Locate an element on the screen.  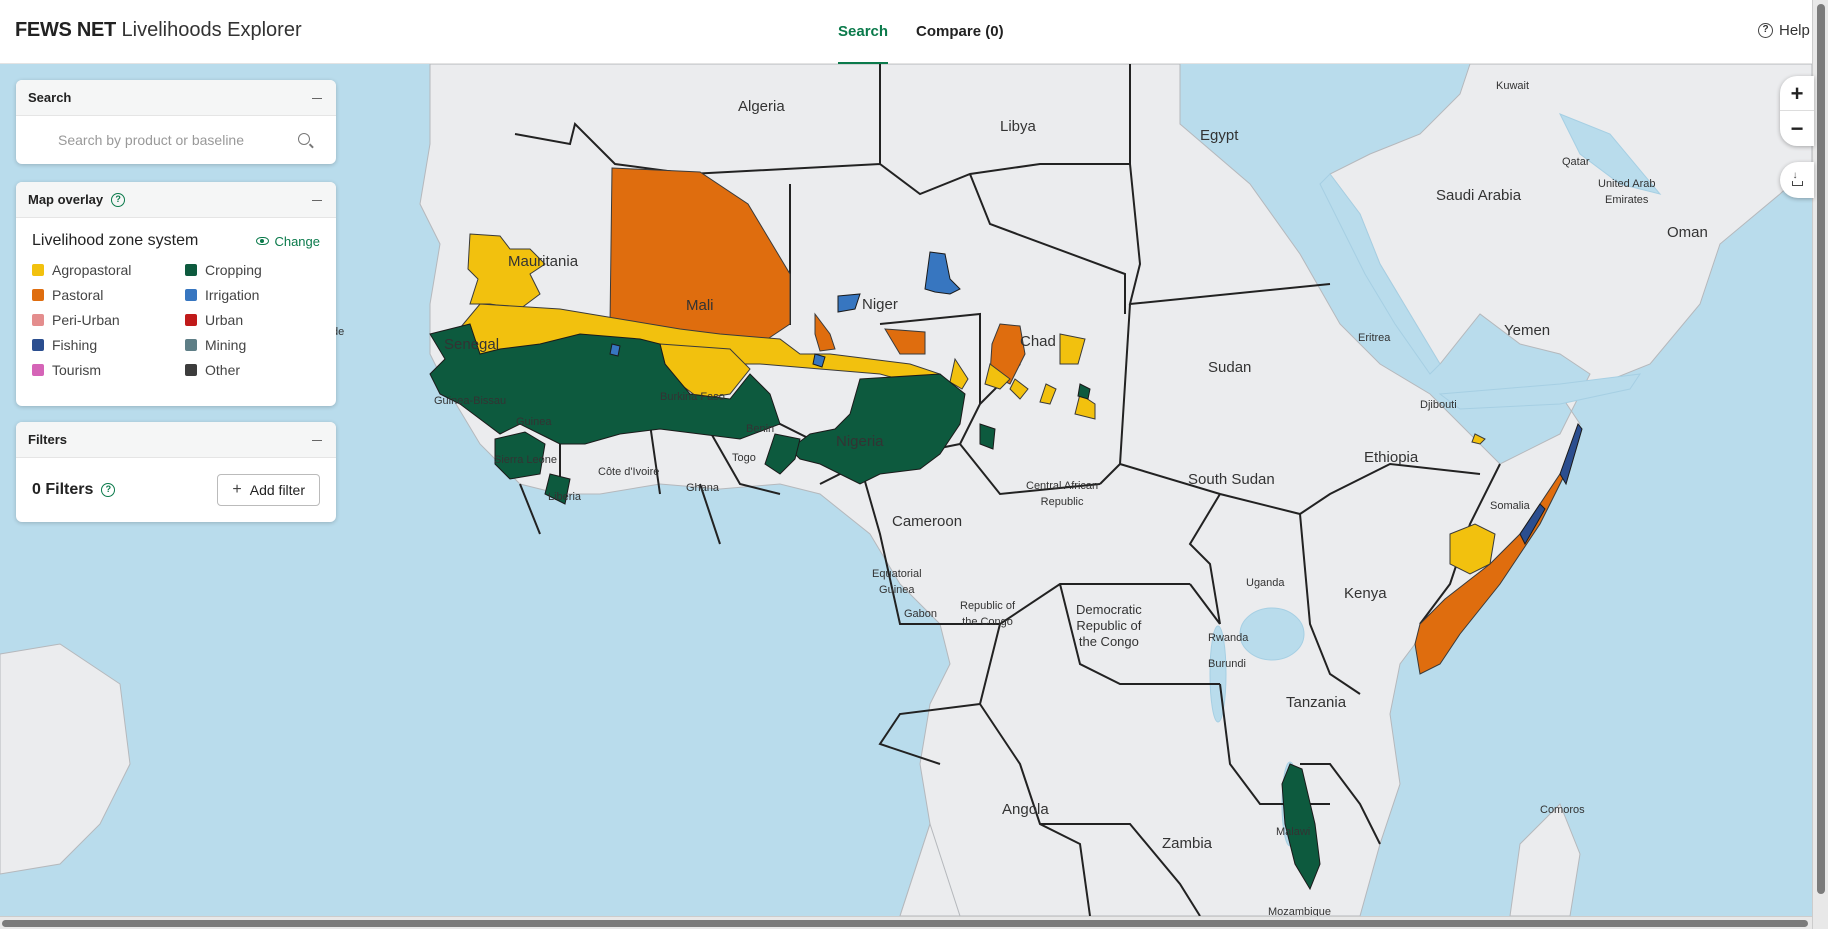
label-chad: Chad is located at coordinates (1038, 341).